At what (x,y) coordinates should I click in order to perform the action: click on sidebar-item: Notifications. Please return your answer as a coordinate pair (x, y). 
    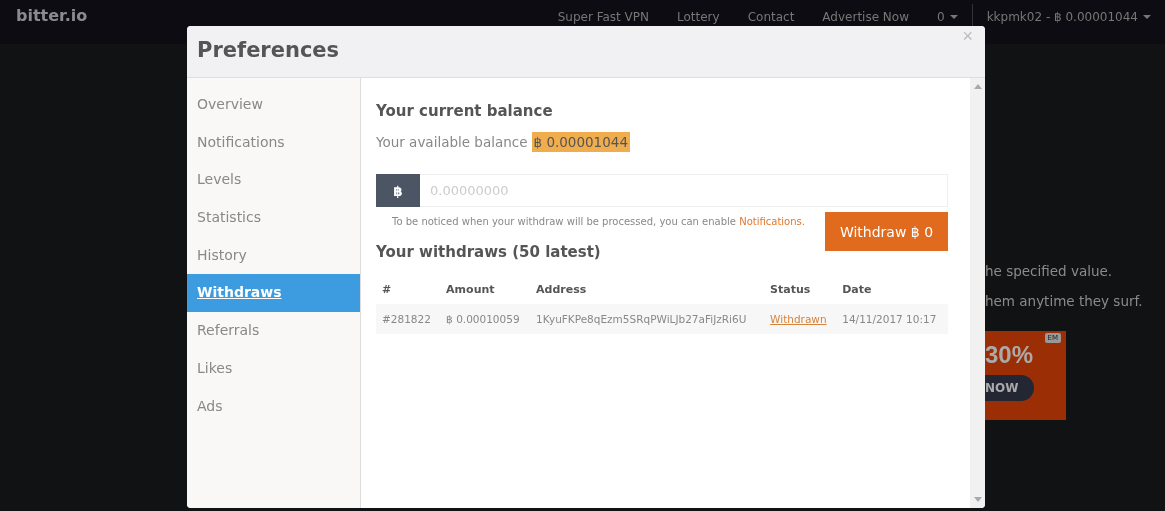
    Looking at the image, I should click on (273, 142).